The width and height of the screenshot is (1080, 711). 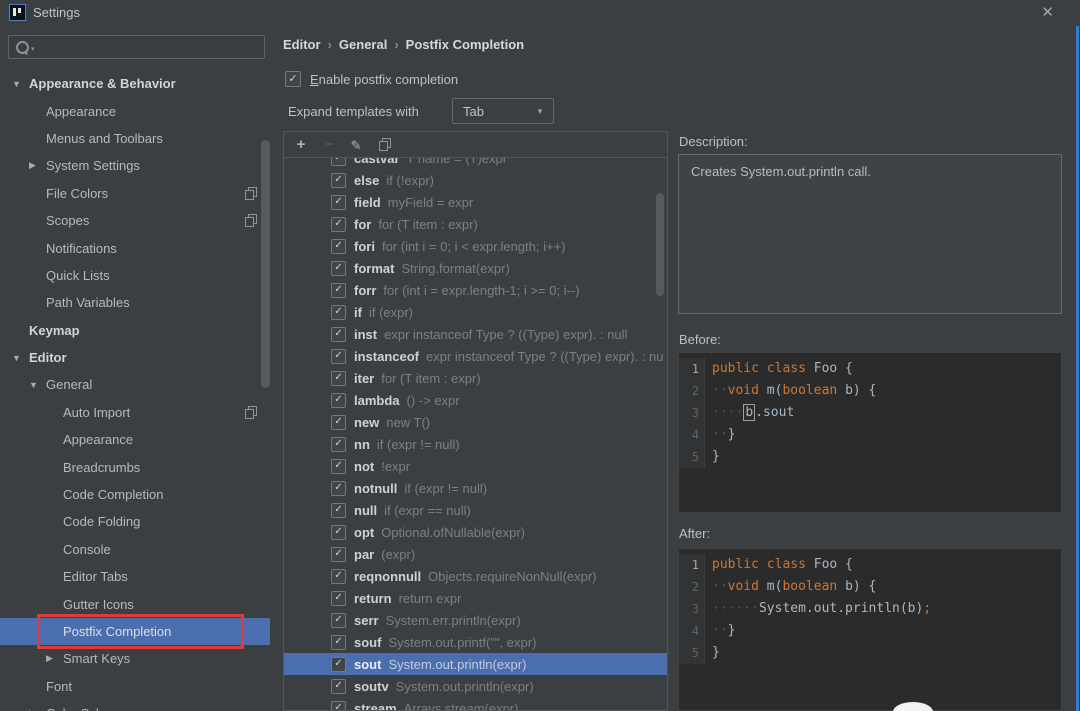 What do you see at coordinates (293, 79) in the screenshot?
I see `enable-postfix-checkbox: ✓` at bounding box center [293, 79].